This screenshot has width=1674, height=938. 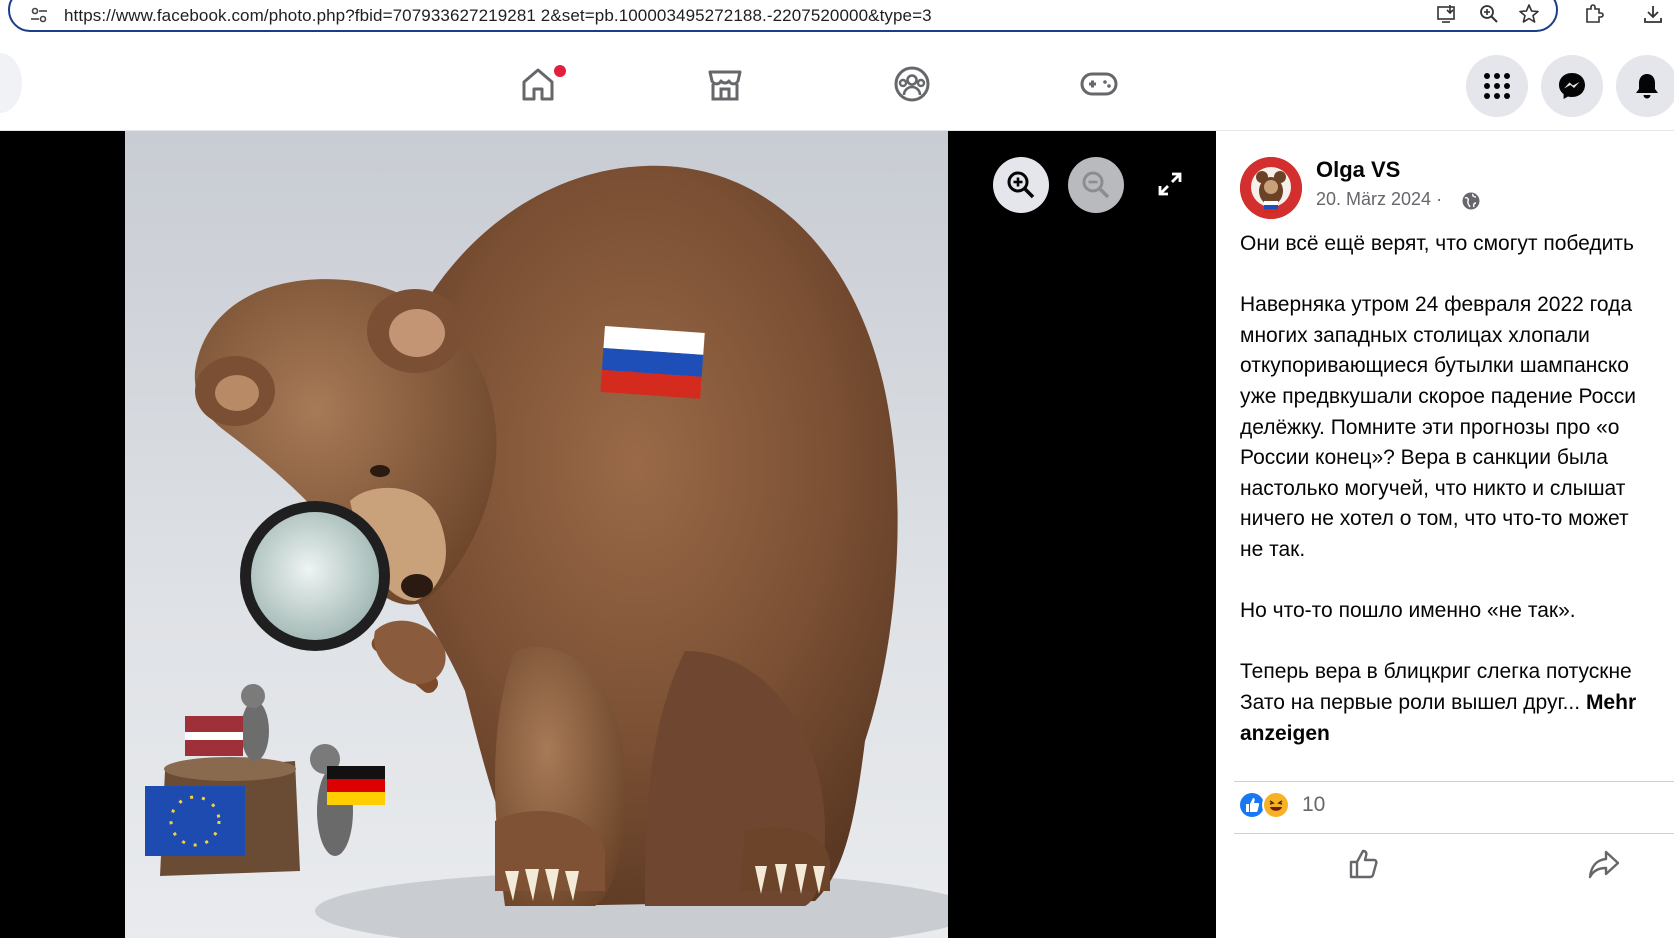 What do you see at coordinates (1415, 335) in the screenshot?
I see `post-line: многих западных столицах хлопали` at bounding box center [1415, 335].